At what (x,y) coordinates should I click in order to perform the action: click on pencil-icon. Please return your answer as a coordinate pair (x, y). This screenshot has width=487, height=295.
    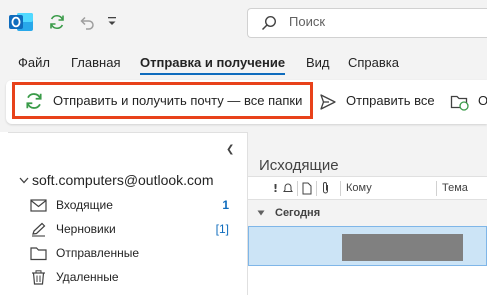
    Looking at the image, I should click on (39, 229).